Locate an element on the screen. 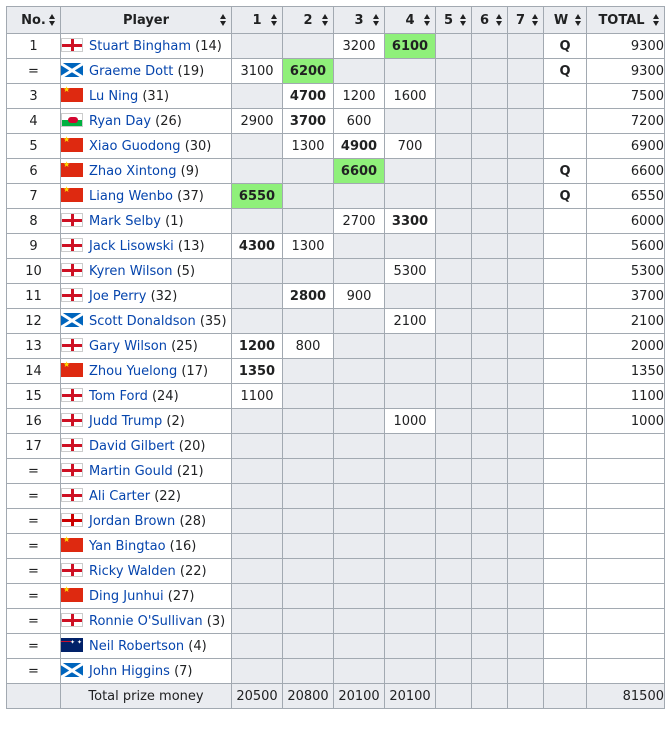  player-name-link: Martin Gould is located at coordinates (131, 471).